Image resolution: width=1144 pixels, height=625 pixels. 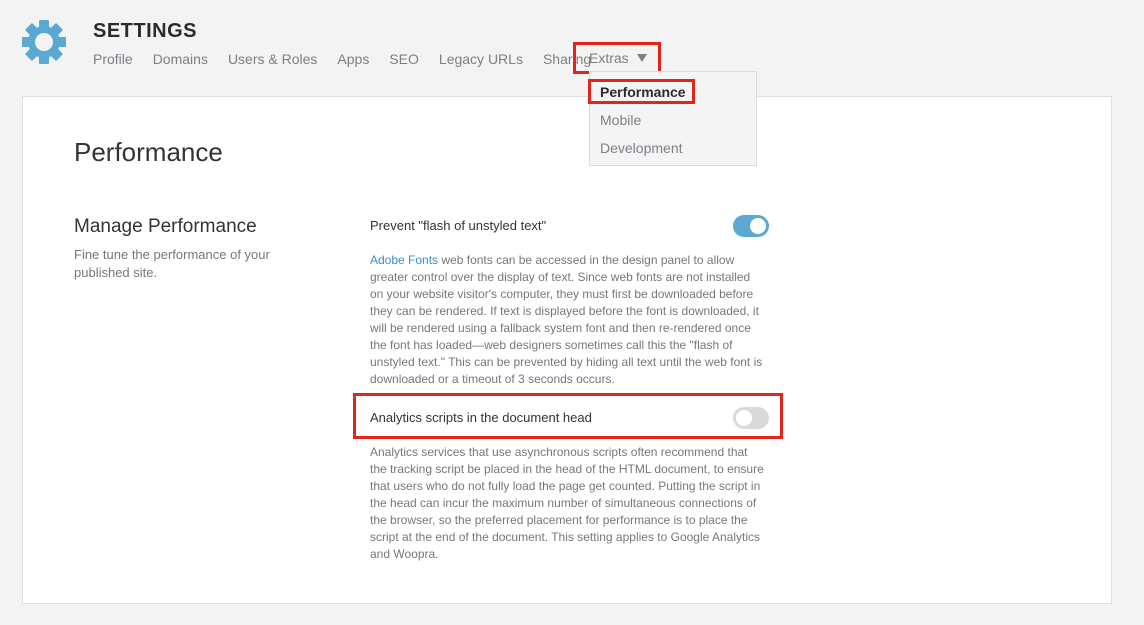 What do you see at coordinates (148, 152) in the screenshot?
I see `page-title: Performance` at bounding box center [148, 152].